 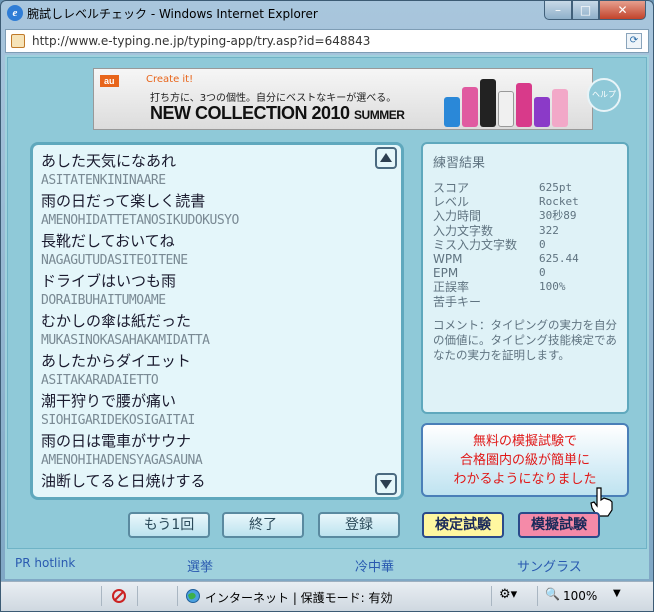 I want to click on result-row: 正誤率 100%, so click(x=499, y=287).